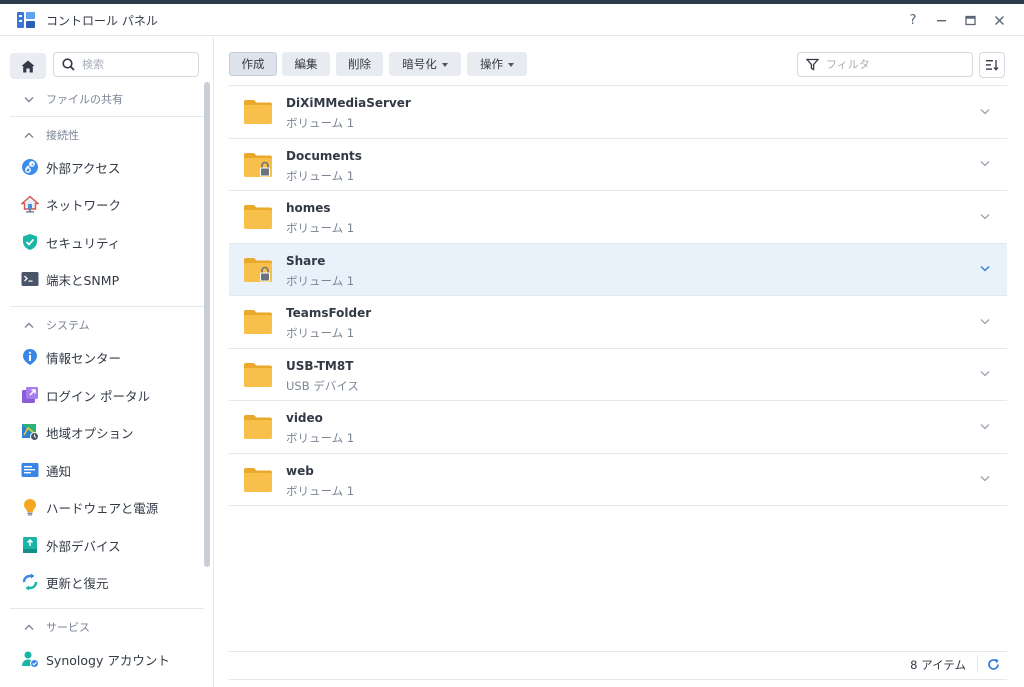 This screenshot has width=1024, height=687. What do you see at coordinates (618, 111) in the screenshot?
I see `folder-row: DiXiMMediaServer ボリューム 1` at bounding box center [618, 111].